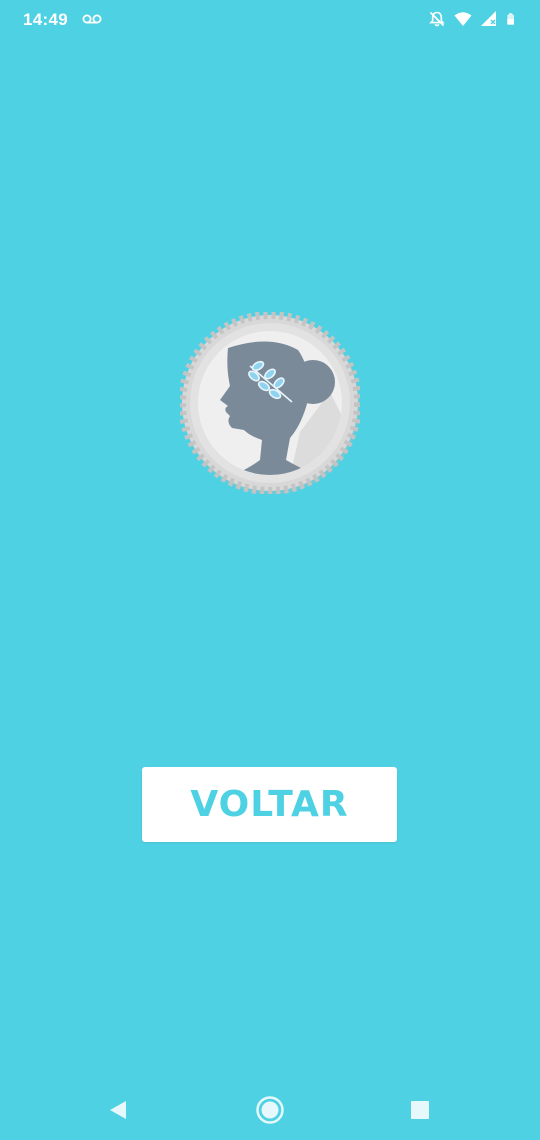 The image size is (540, 1140). What do you see at coordinates (270, 403) in the screenshot?
I see `coin-woman-profile-icon` at bounding box center [270, 403].